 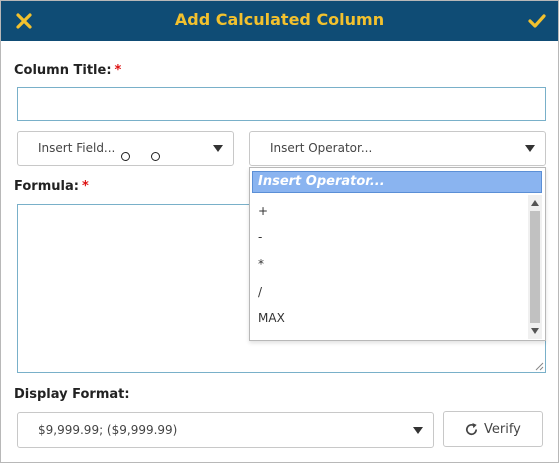 I want to click on scrollbar-thumb, so click(x=535, y=267).